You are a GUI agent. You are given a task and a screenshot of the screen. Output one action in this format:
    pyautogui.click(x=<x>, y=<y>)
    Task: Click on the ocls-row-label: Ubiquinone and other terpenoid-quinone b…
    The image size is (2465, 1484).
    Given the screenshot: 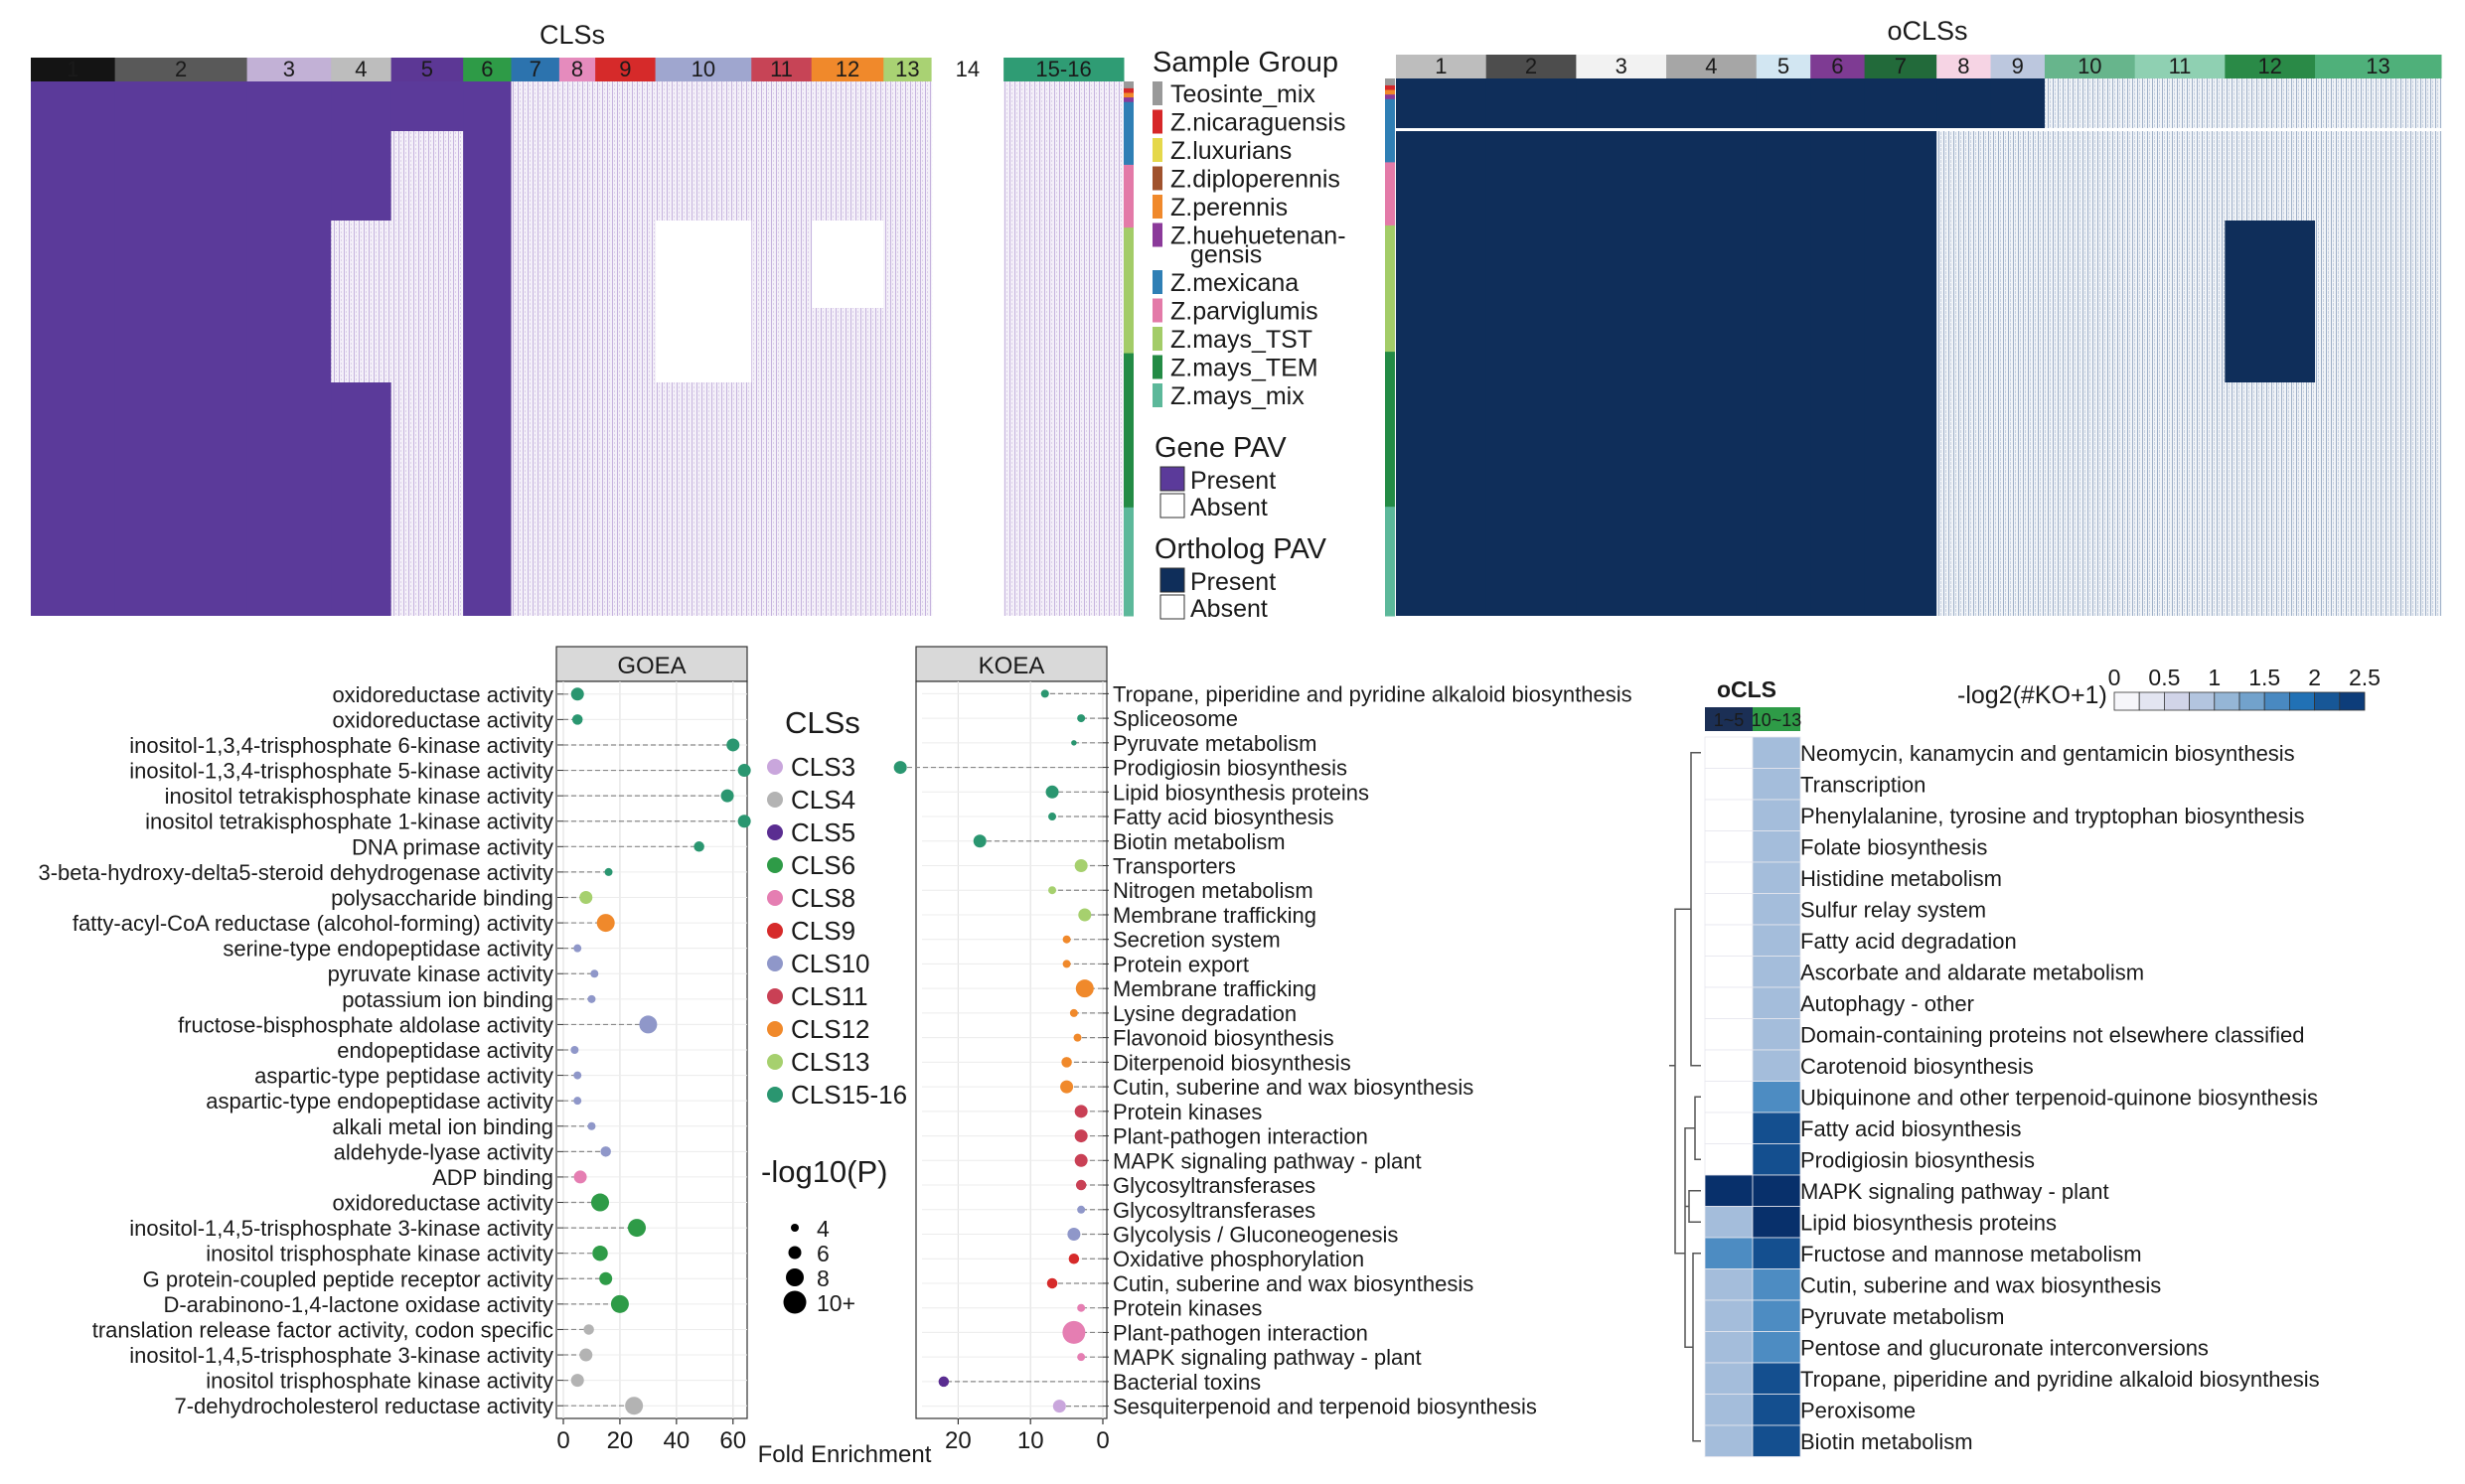 What is the action you would take?
    pyautogui.click(x=2059, y=1097)
    